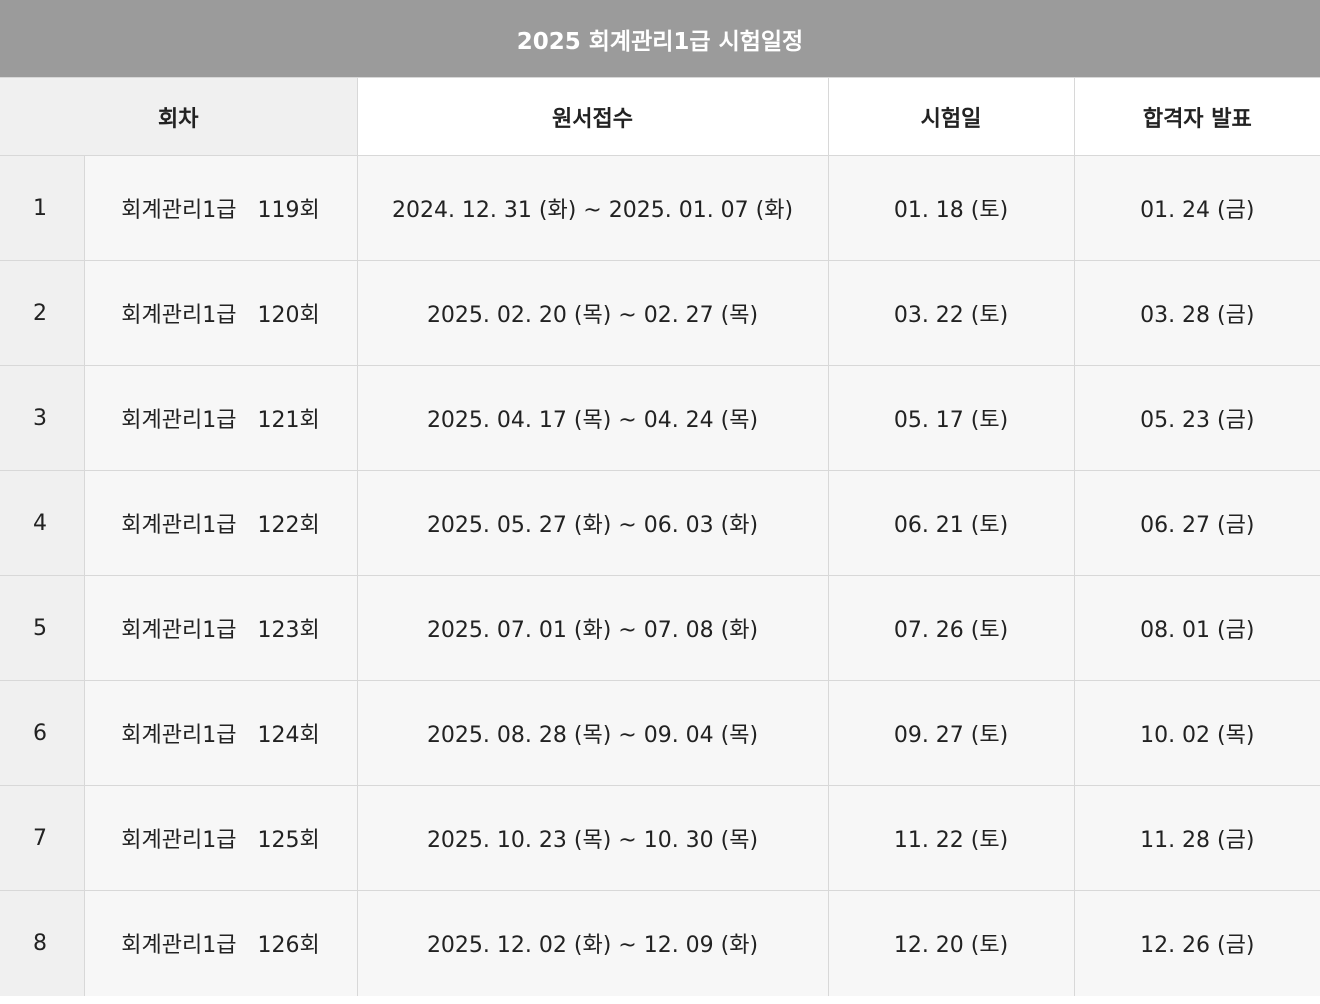 This screenshot has width=1320, height=1004. I want to click on apply-period: 2025. 08. 28 (목) ~ 09. 04 (목), so click(592, 733).